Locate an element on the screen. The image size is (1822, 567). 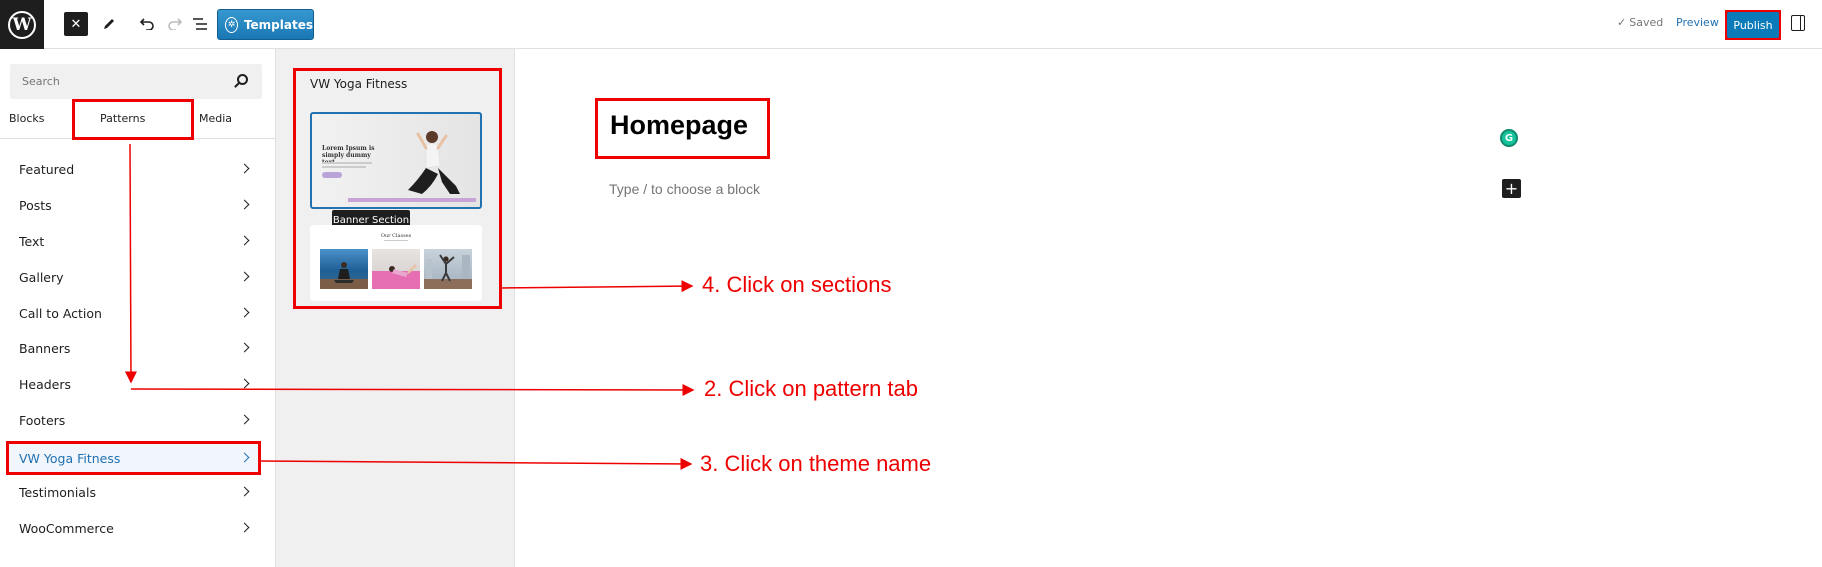
undo-icon is located at coordinates (147, 24).